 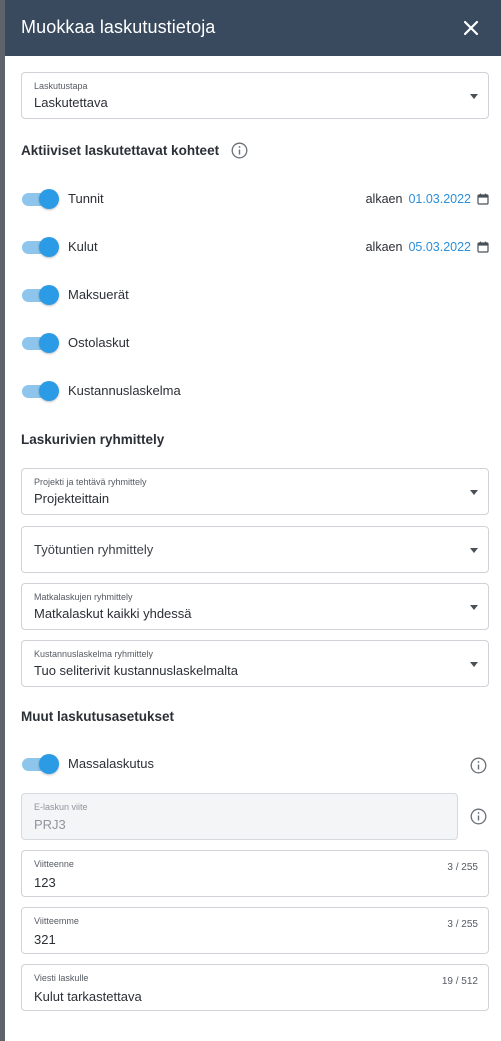 I want to click on date-group-kulut: alkaen 05.03.2022, so click(x=427, y=247).